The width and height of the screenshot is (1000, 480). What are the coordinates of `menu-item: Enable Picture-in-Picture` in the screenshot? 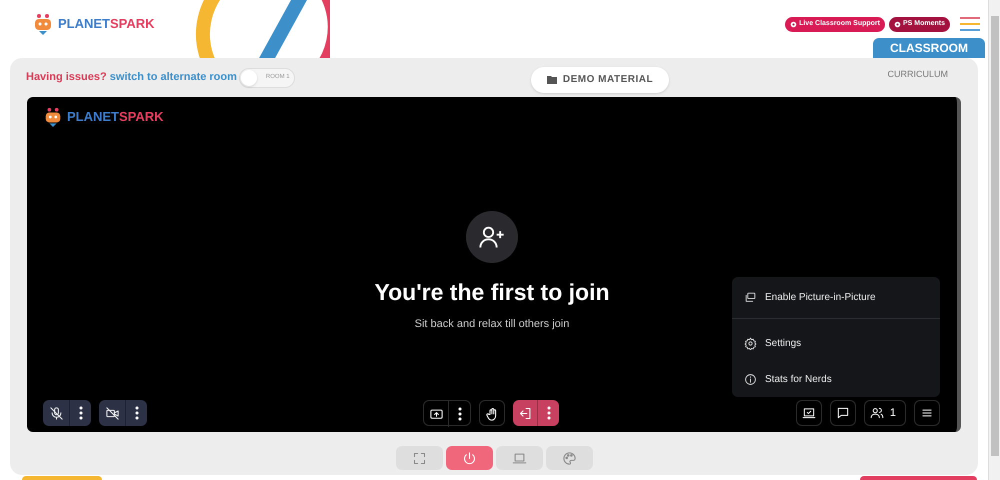 It's located at (820, 297).